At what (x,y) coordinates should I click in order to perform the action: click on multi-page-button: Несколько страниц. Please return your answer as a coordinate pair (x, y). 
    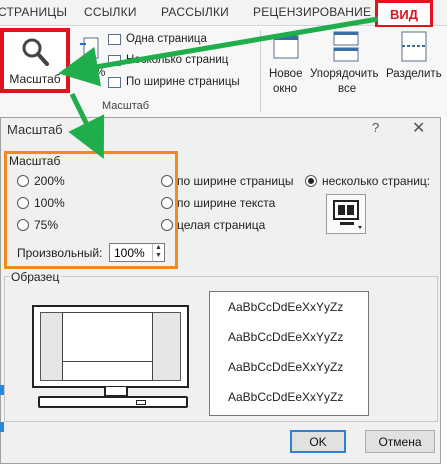
    Looking at the image, I should click on (173, 61).